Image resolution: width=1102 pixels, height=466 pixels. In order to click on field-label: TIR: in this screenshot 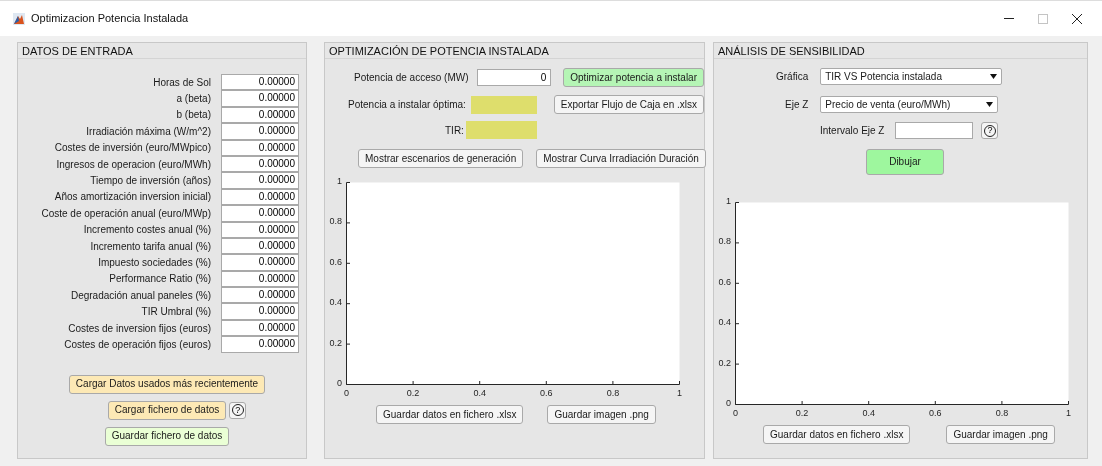, I will do `click(454, 130)`.